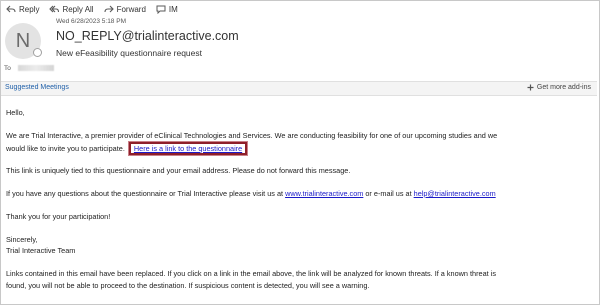 Image resolution: width=600 pixels, height=305 pixels. Describe the element at coordinates (11, 9) in the screenshot. I see `reply-icon` at that location.